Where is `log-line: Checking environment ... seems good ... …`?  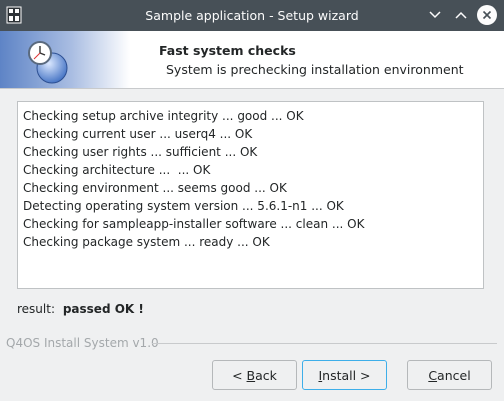 log-line: Checking environment ... seems good ... … is located at coordinates (155, 188).